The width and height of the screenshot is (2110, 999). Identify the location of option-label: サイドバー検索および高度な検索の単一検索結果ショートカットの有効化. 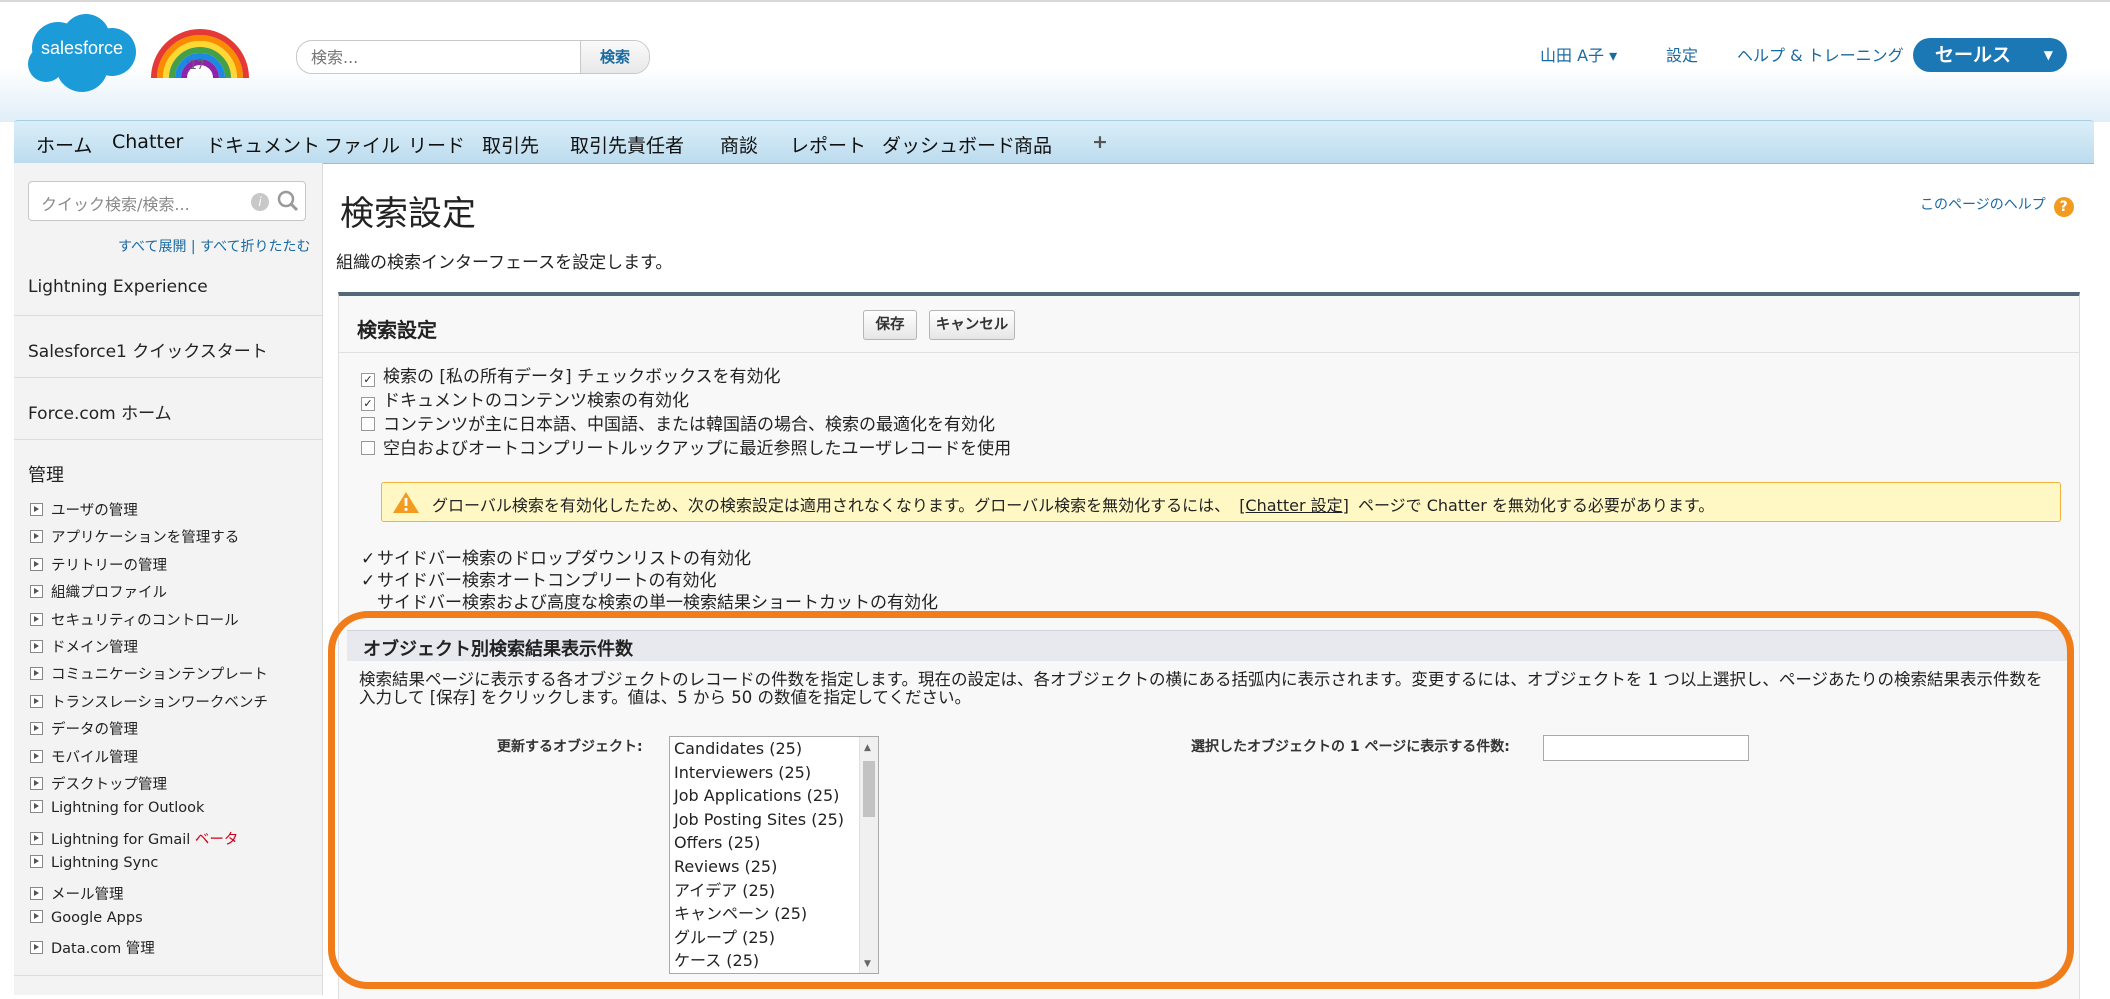
(657, 603).